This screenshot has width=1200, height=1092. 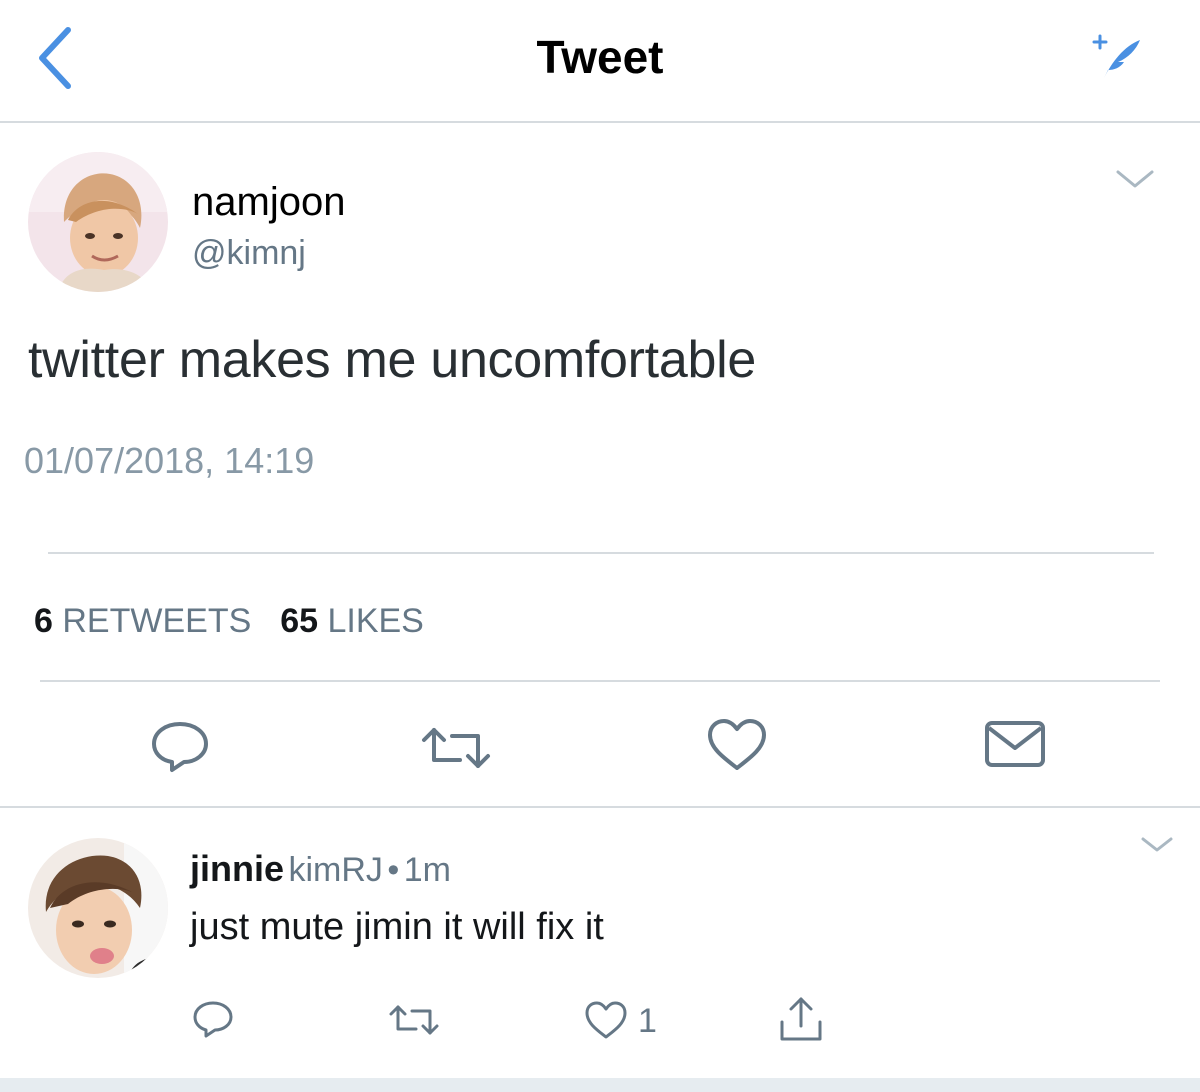 I want to click on section-divider, so click(x=600, y=807).